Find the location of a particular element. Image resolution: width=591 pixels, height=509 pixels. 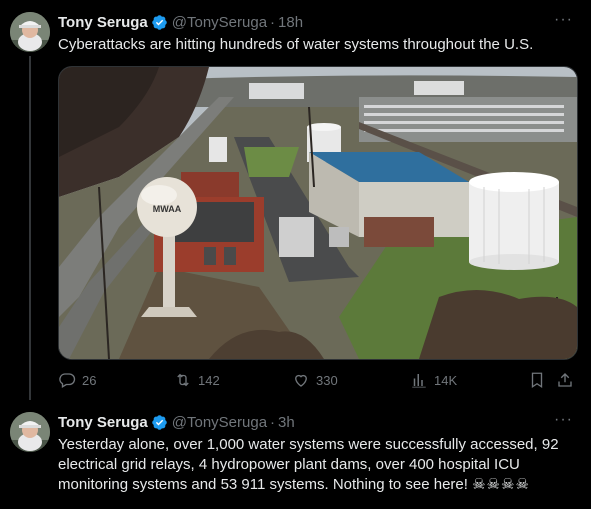

repost-icon is located at coordinates (183, 380).